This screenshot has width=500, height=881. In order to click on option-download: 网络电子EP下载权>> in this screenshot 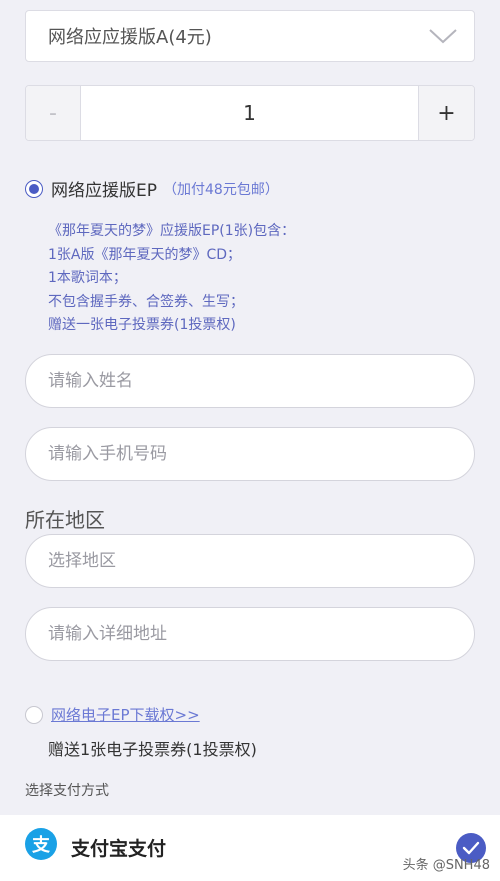, I will do `click(112, 714)`.